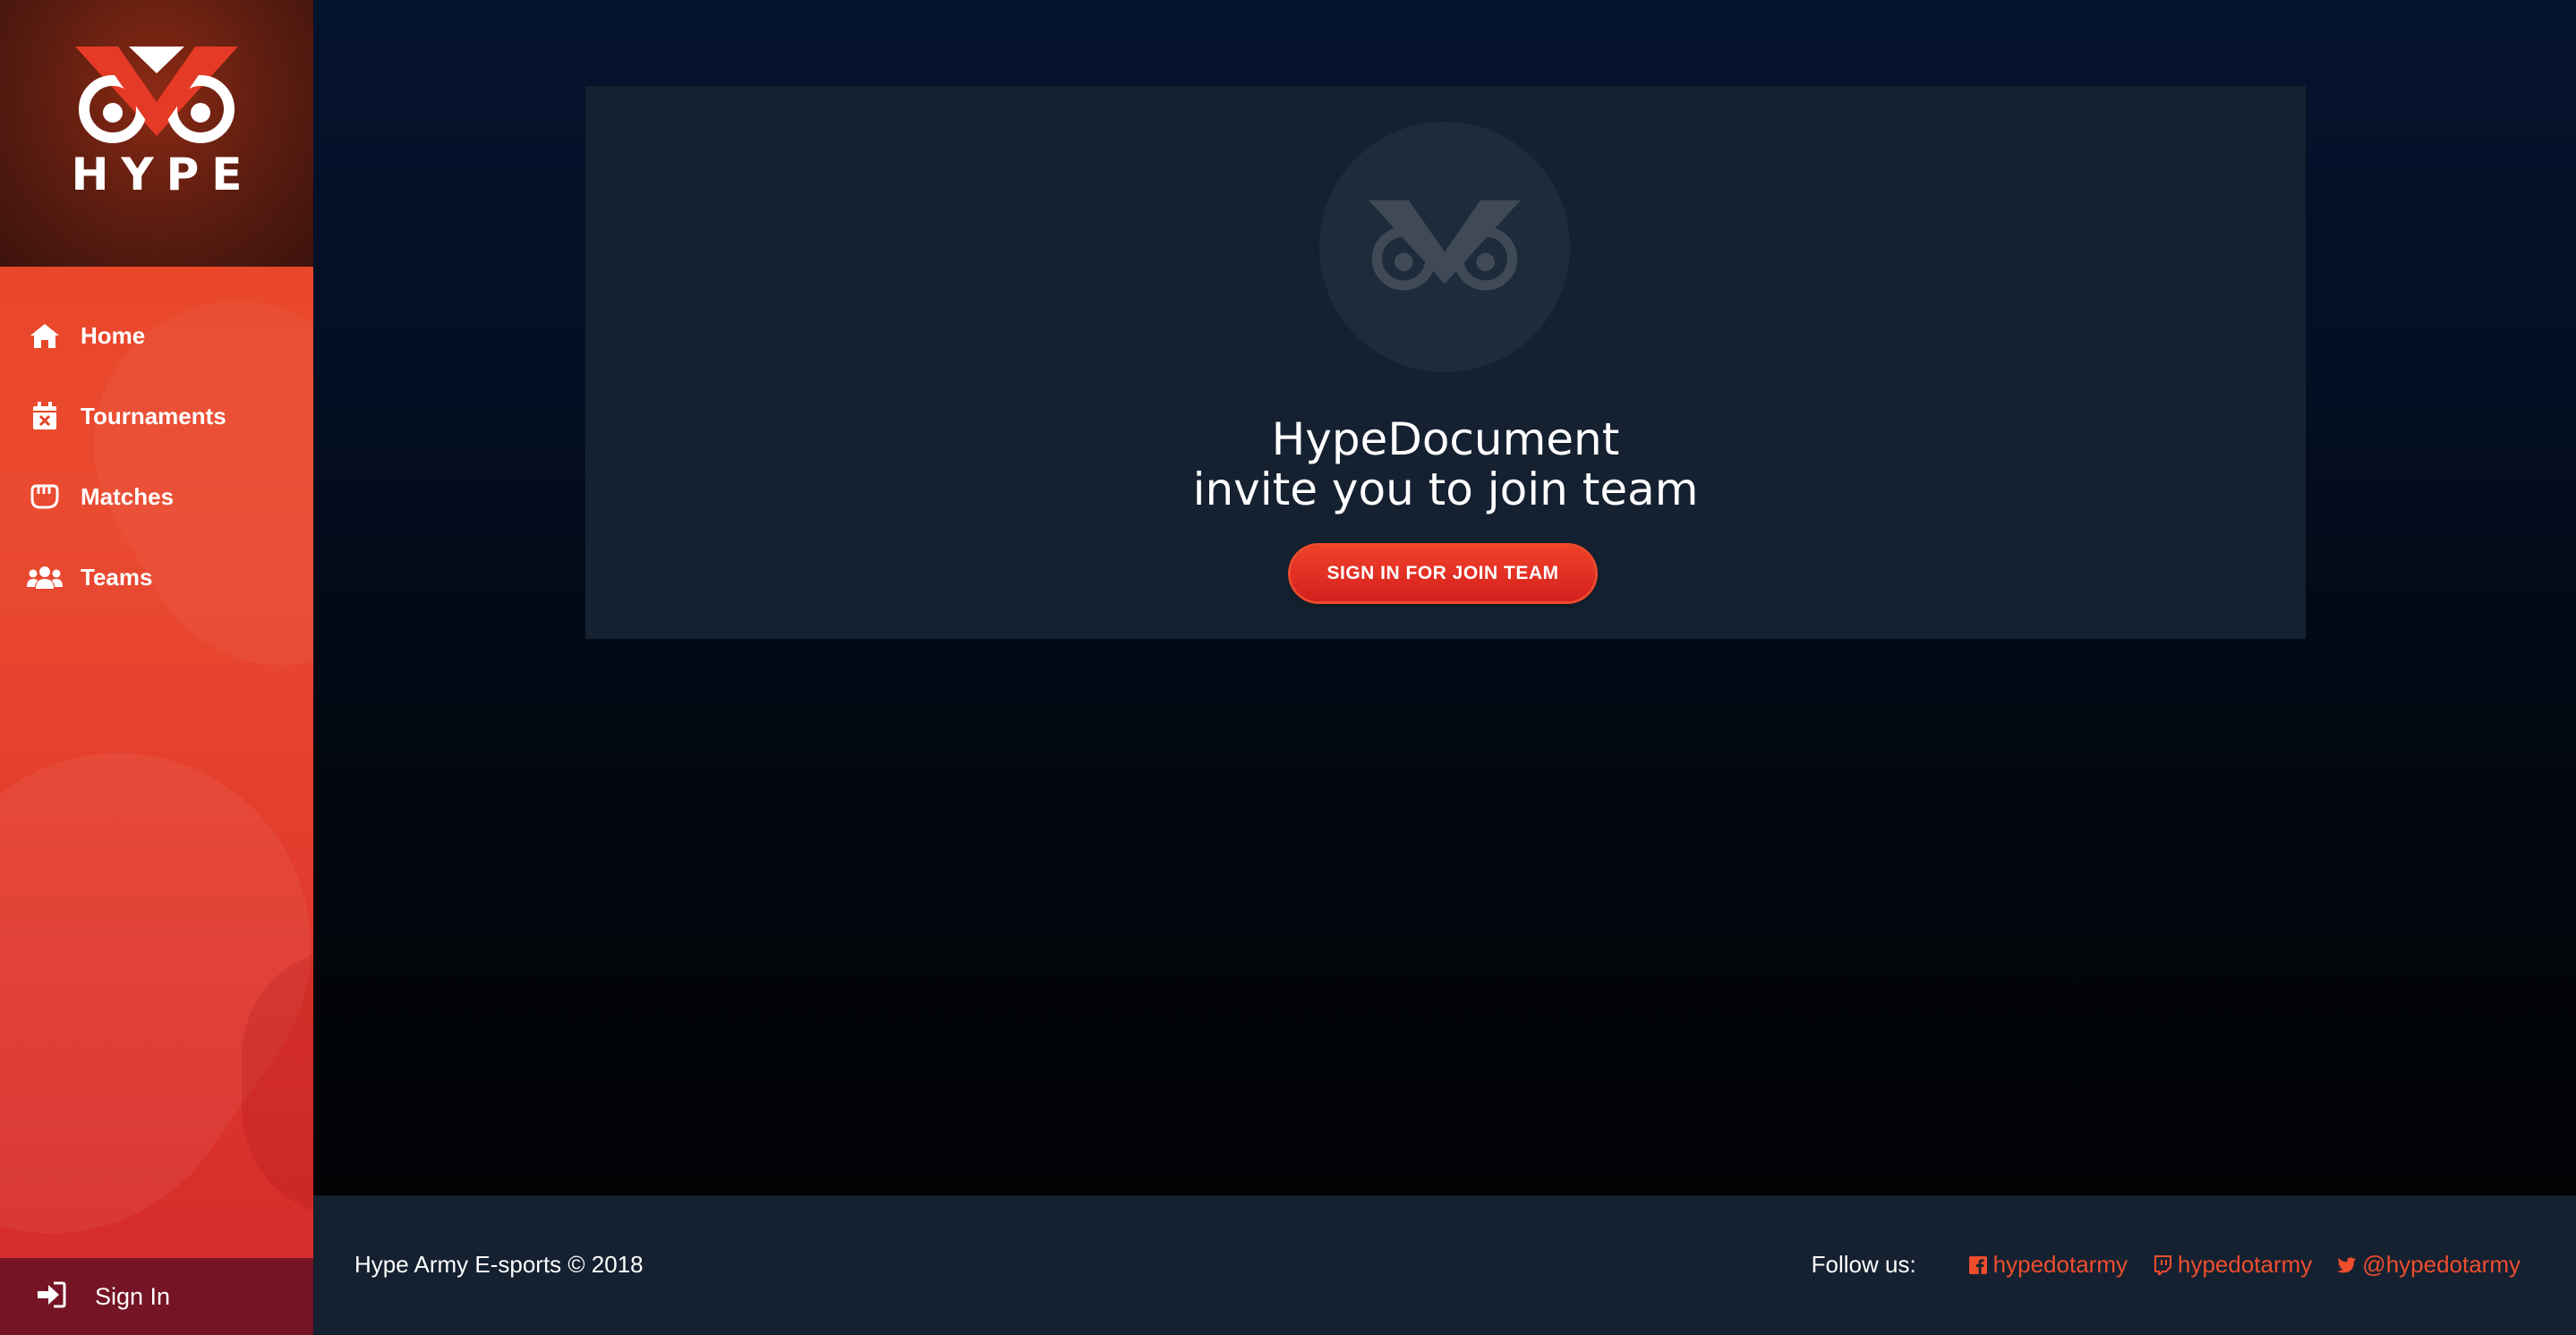 This screenshot has height=1335, width=2576. I want to click on sign-in-icon, so click(51, 1297).